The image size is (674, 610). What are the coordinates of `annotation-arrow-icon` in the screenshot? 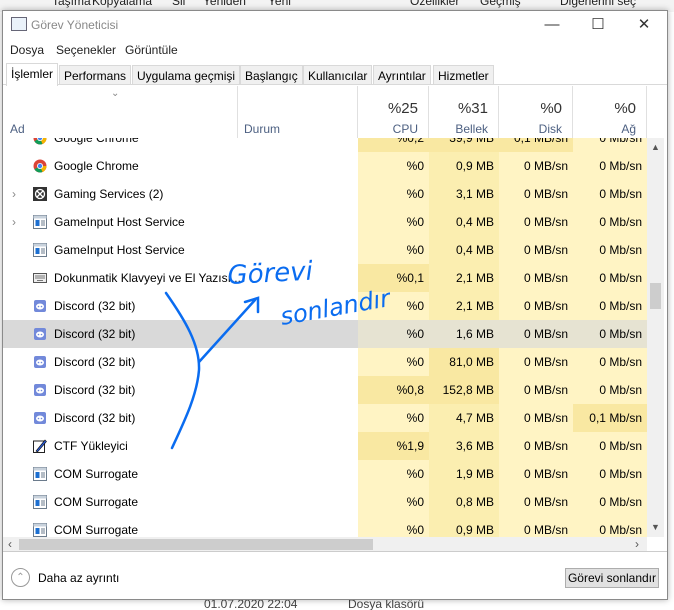 It's located at (228, 330).